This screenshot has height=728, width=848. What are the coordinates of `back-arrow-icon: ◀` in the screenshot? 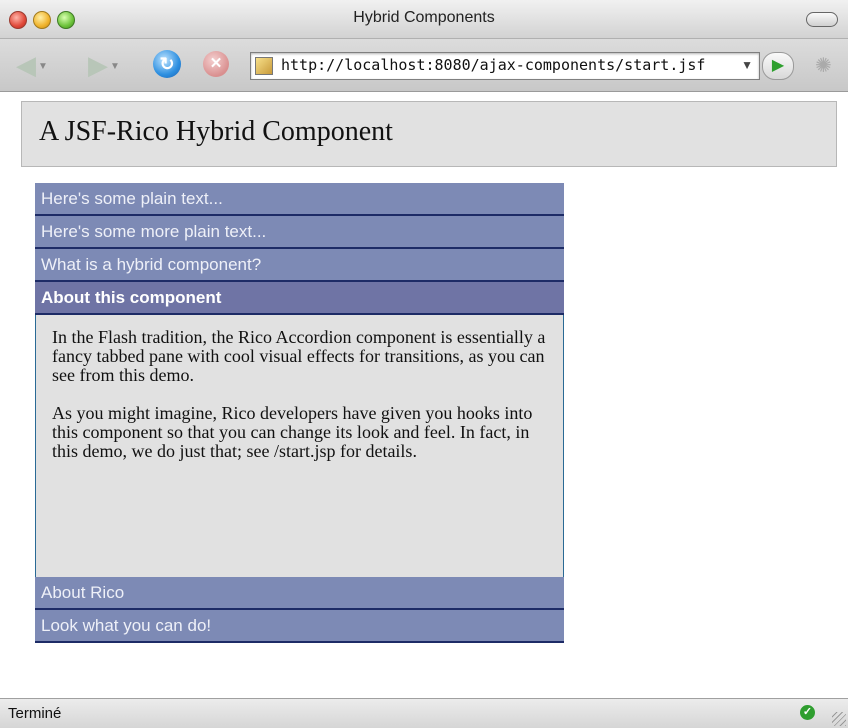 It's located at (26, 65).